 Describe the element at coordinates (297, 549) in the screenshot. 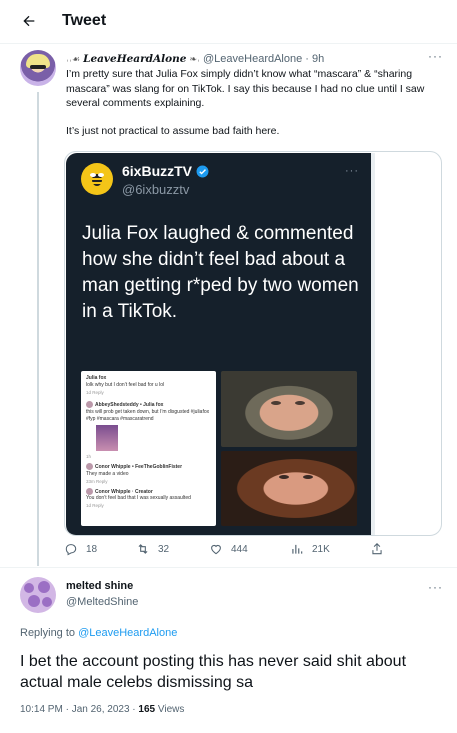

I see `views-icon` at that location.